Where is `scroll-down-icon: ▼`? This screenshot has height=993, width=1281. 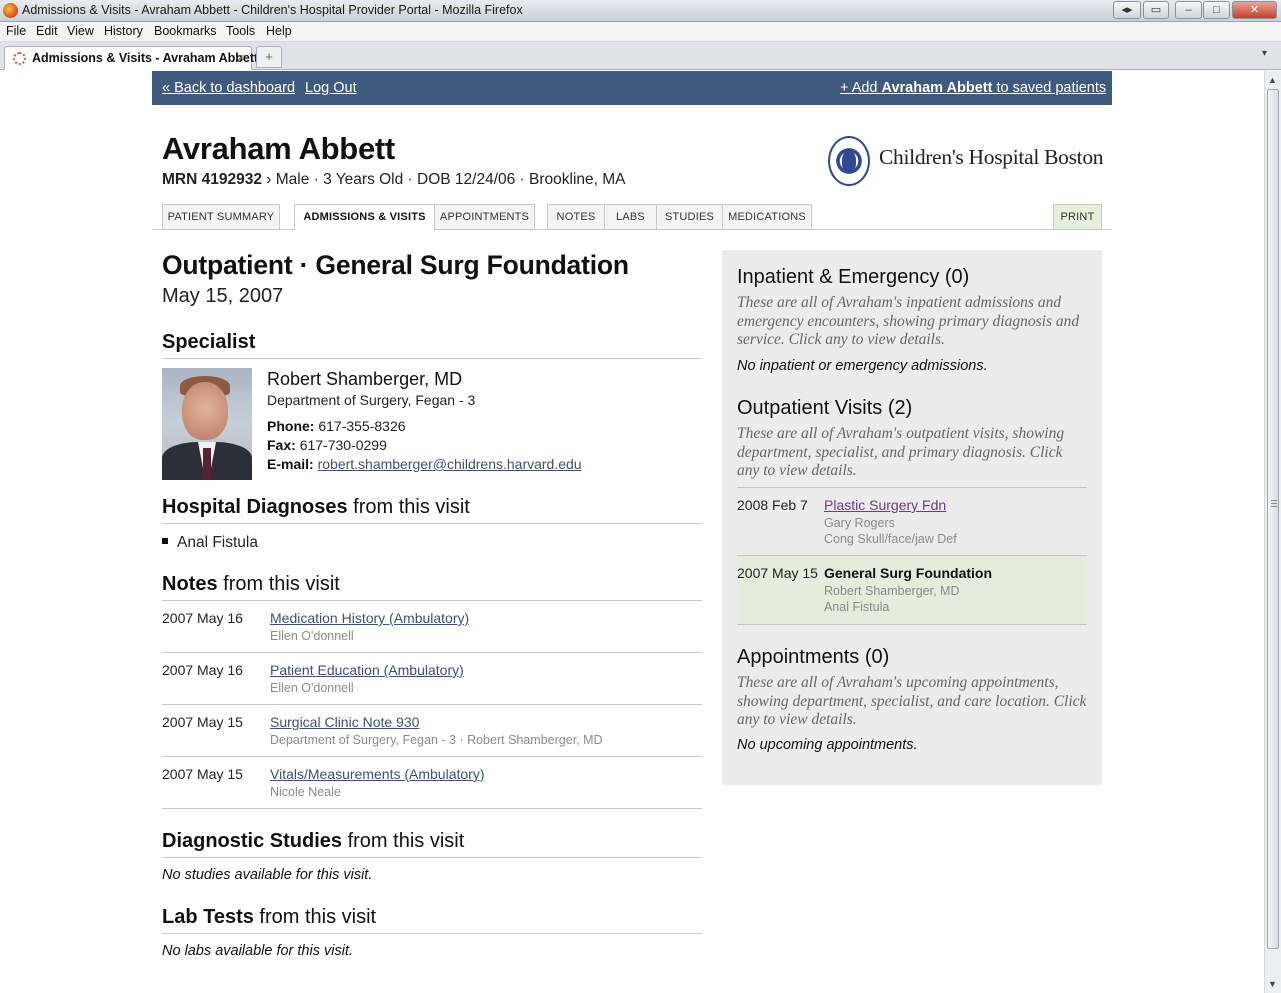 scroll-down-icon: ▼ is located at coordinates (1272, 984).